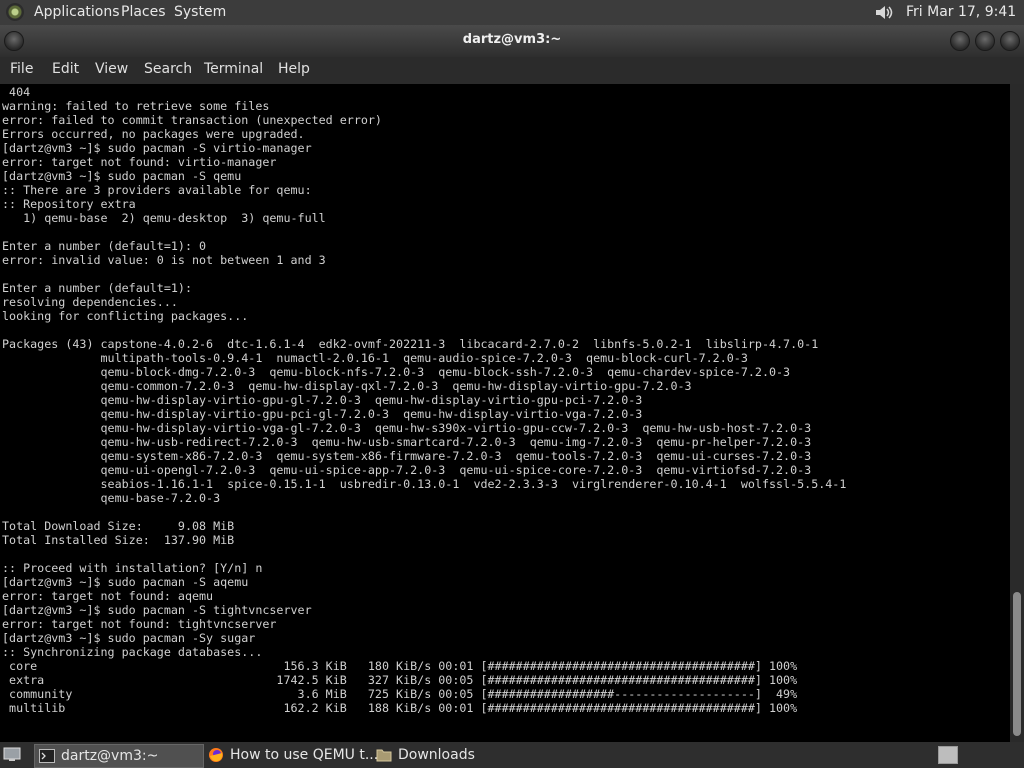 The height and width of the screenshot is (768, 1024). What do you see at coordinates (110, 756) in the screenshot?
I see `taskbar-item-label: dartz@vm3:~` at bounding box center [110, 756].